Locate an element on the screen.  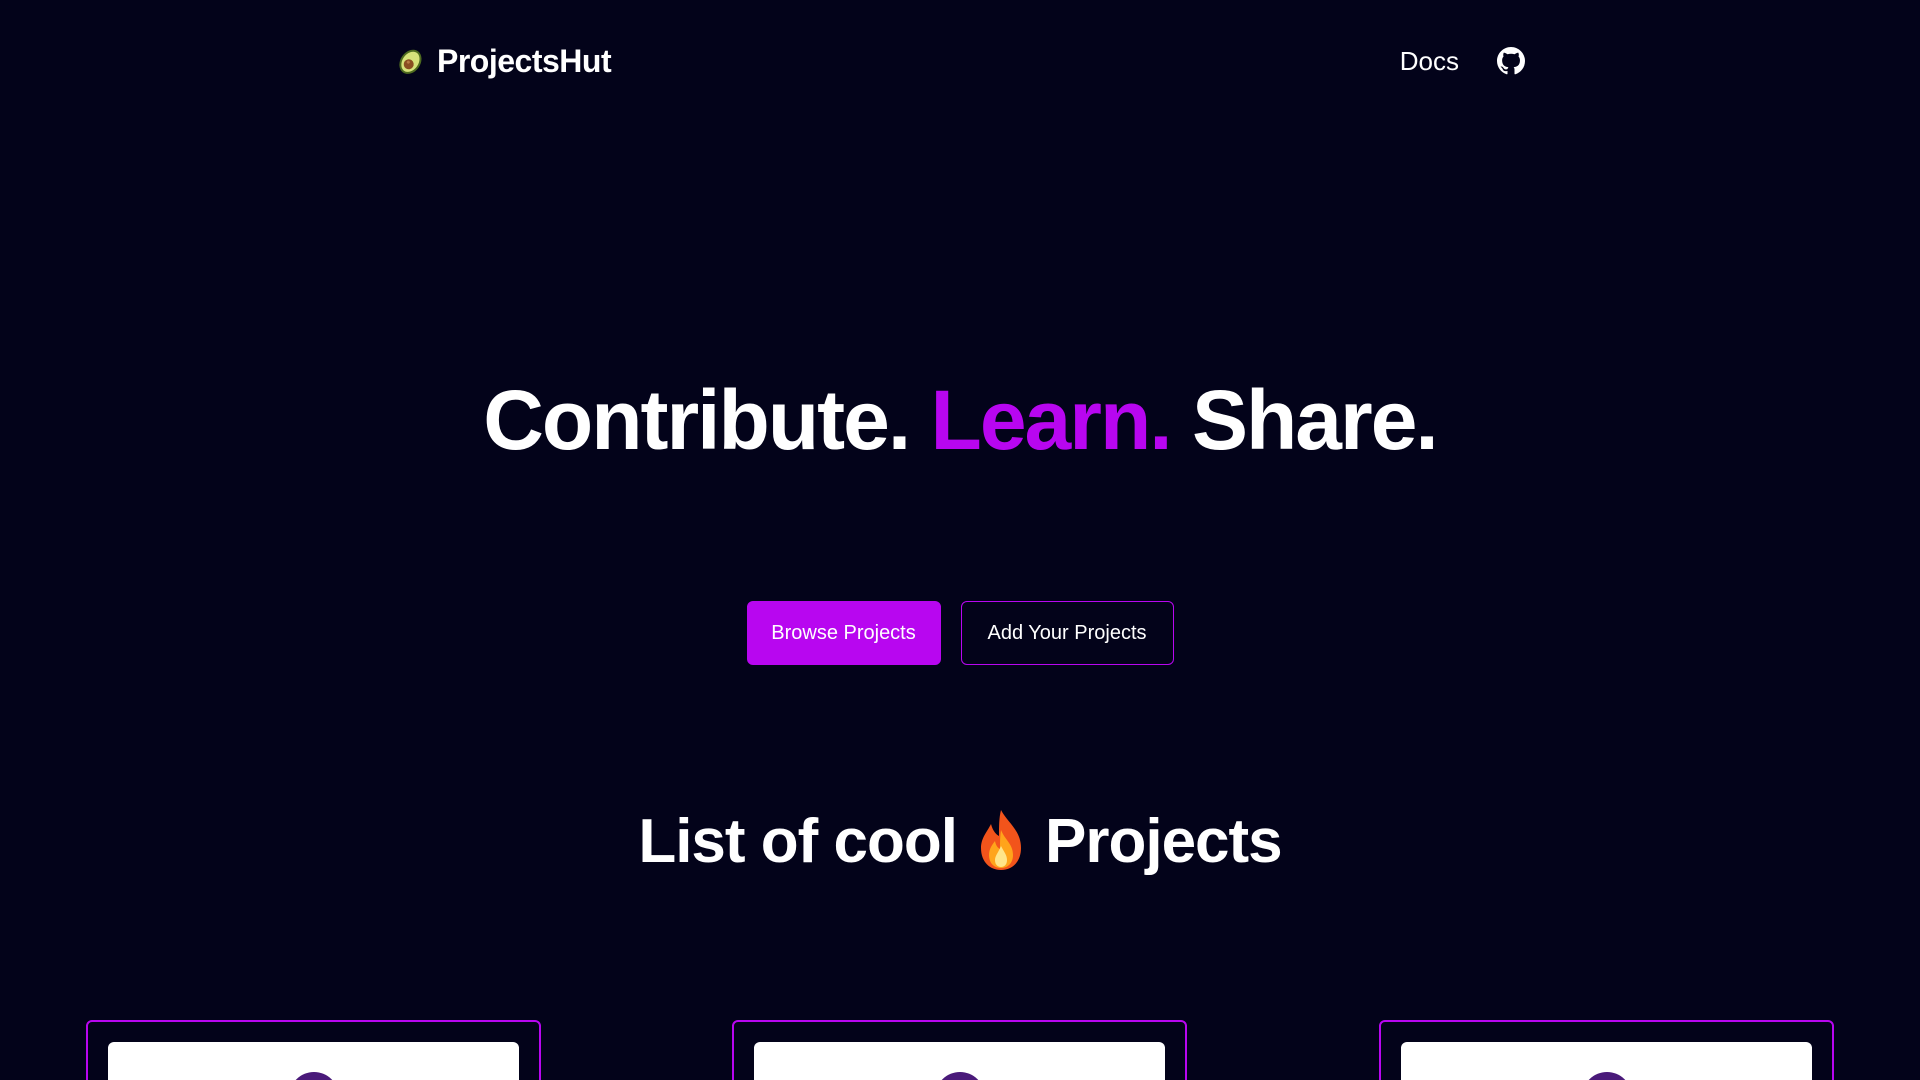
fire-icon is located at coordinates (1000, 840).